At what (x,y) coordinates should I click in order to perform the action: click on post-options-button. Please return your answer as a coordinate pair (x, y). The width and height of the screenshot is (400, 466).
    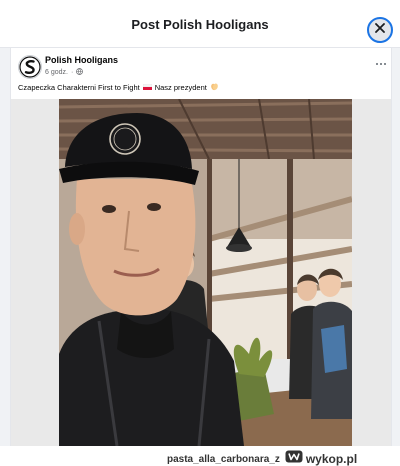
    Looking at the image, I should click on (381, 64).